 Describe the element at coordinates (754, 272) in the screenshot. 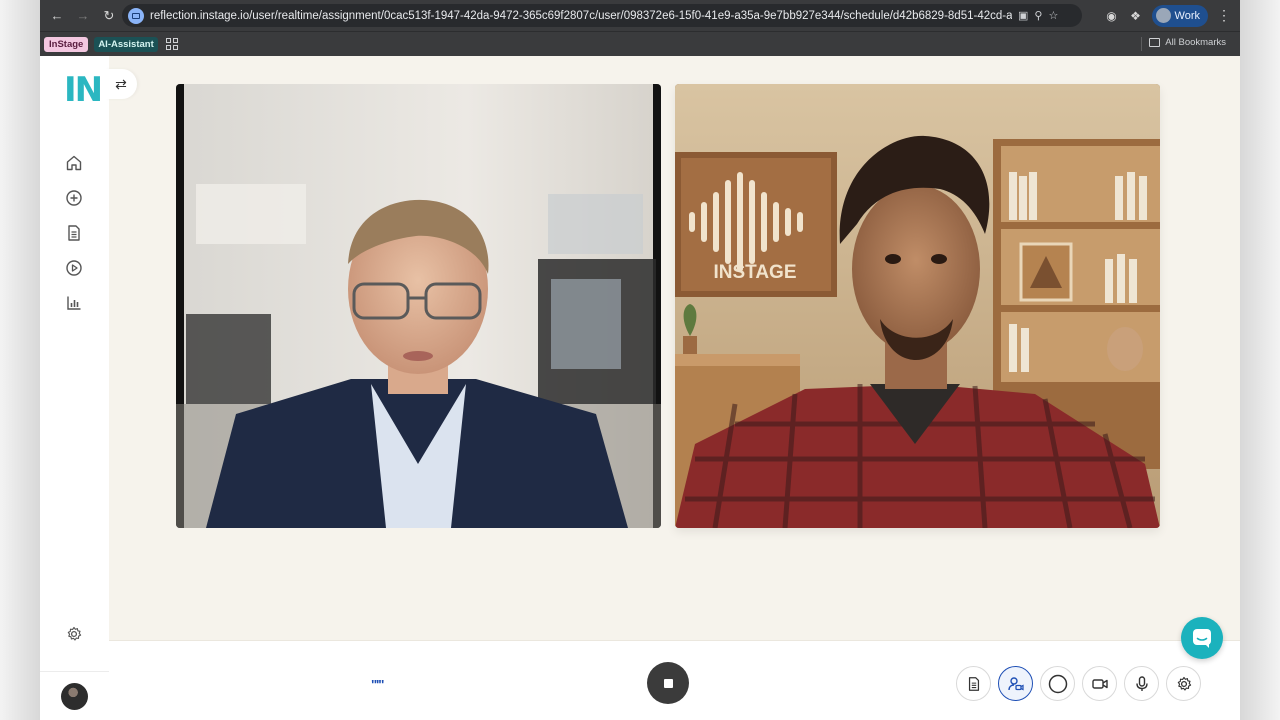

I see `instage-wall-sign: INSTAGE` at that location.